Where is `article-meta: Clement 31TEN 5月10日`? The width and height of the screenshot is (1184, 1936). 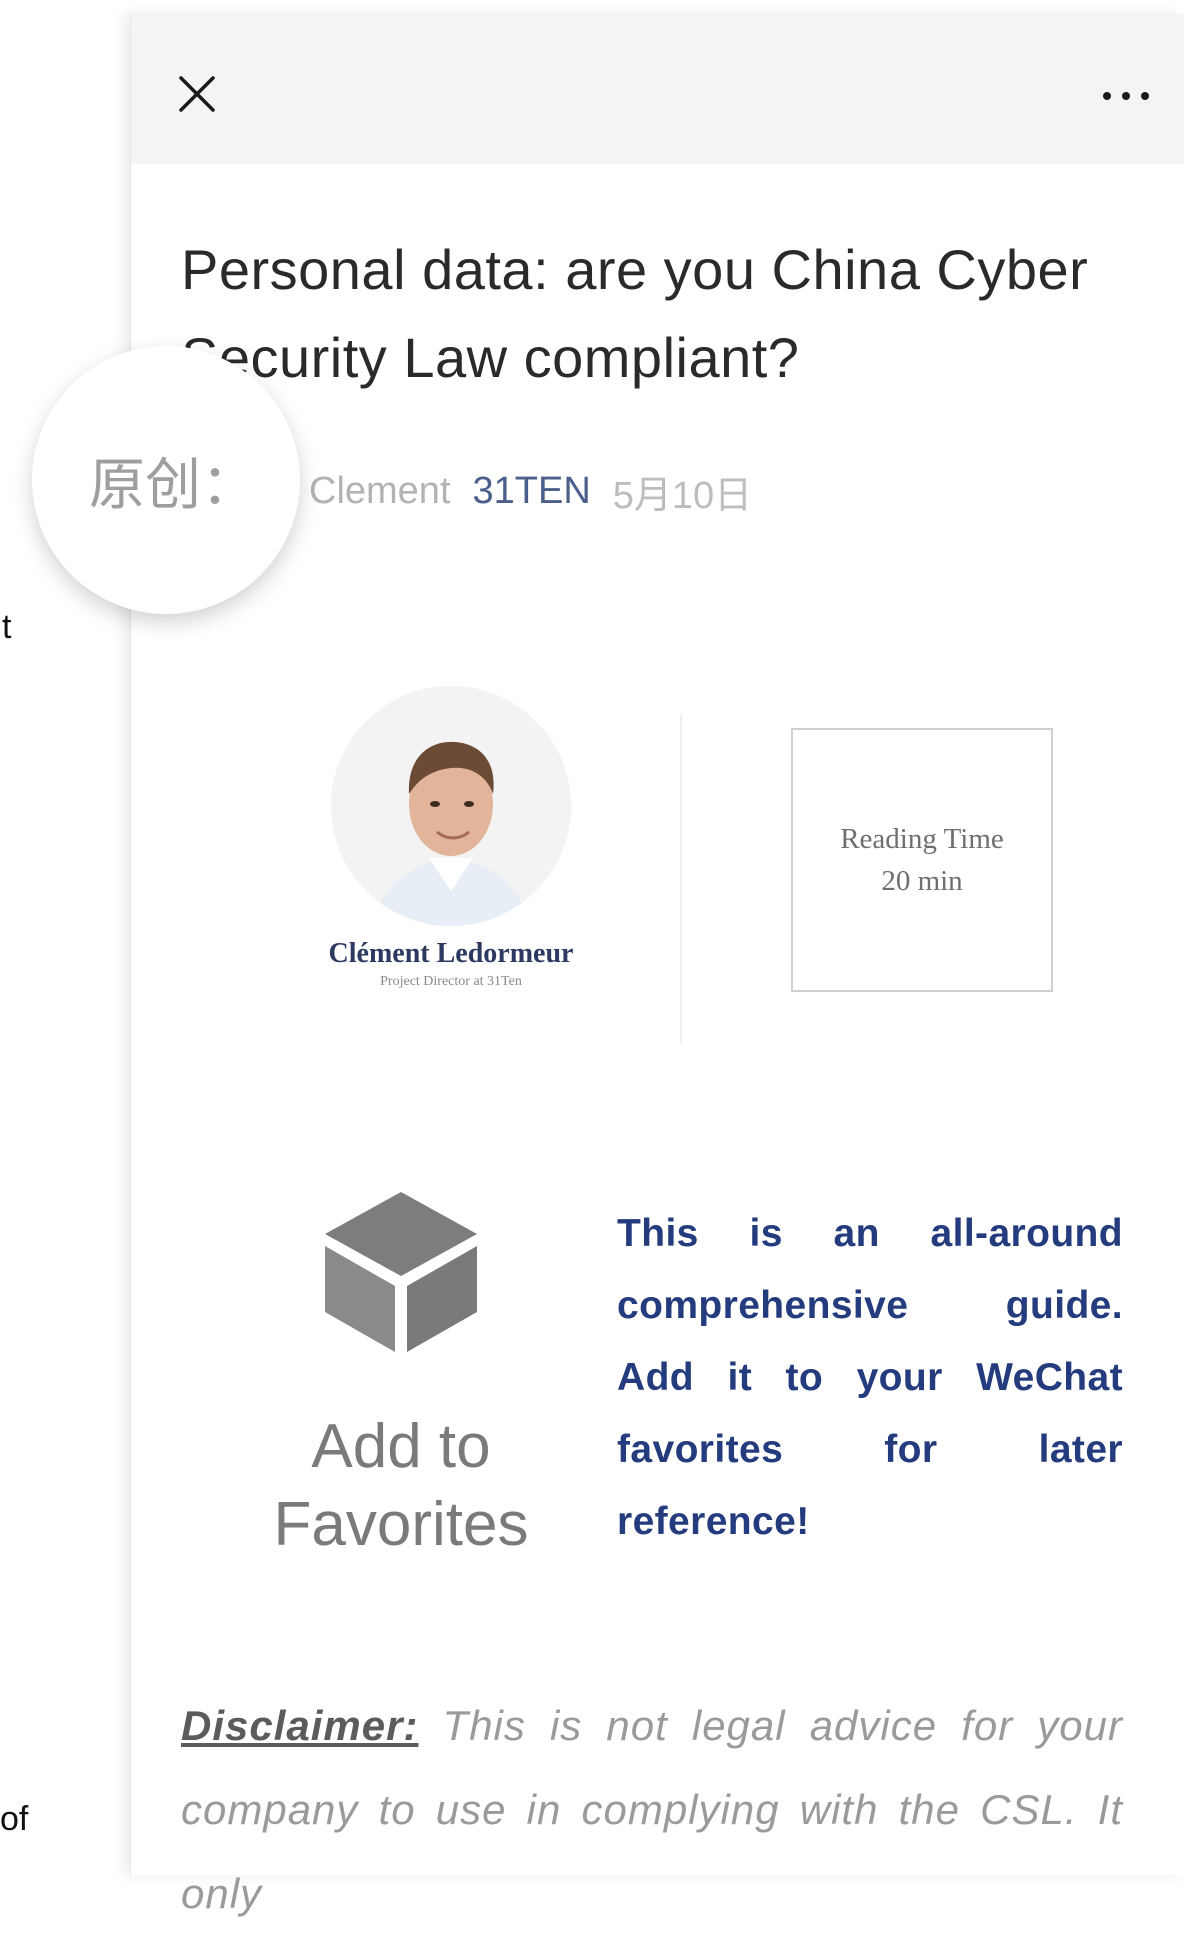
article-meta: Clement 31TEN 5月10日 is located at coordinates (530, 491).